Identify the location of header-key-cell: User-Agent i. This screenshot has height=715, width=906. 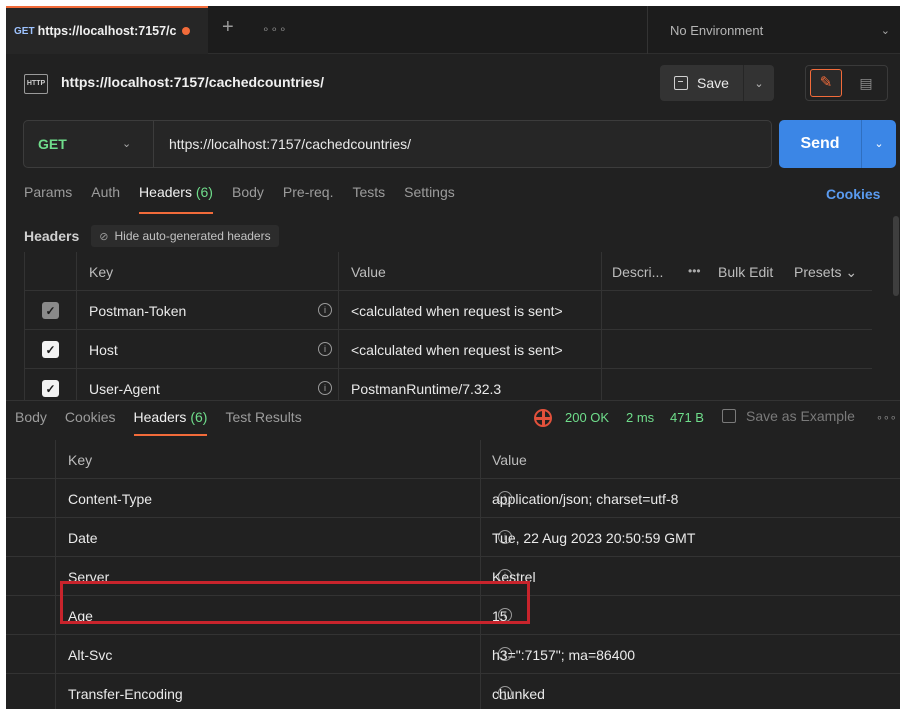
(208, 384).